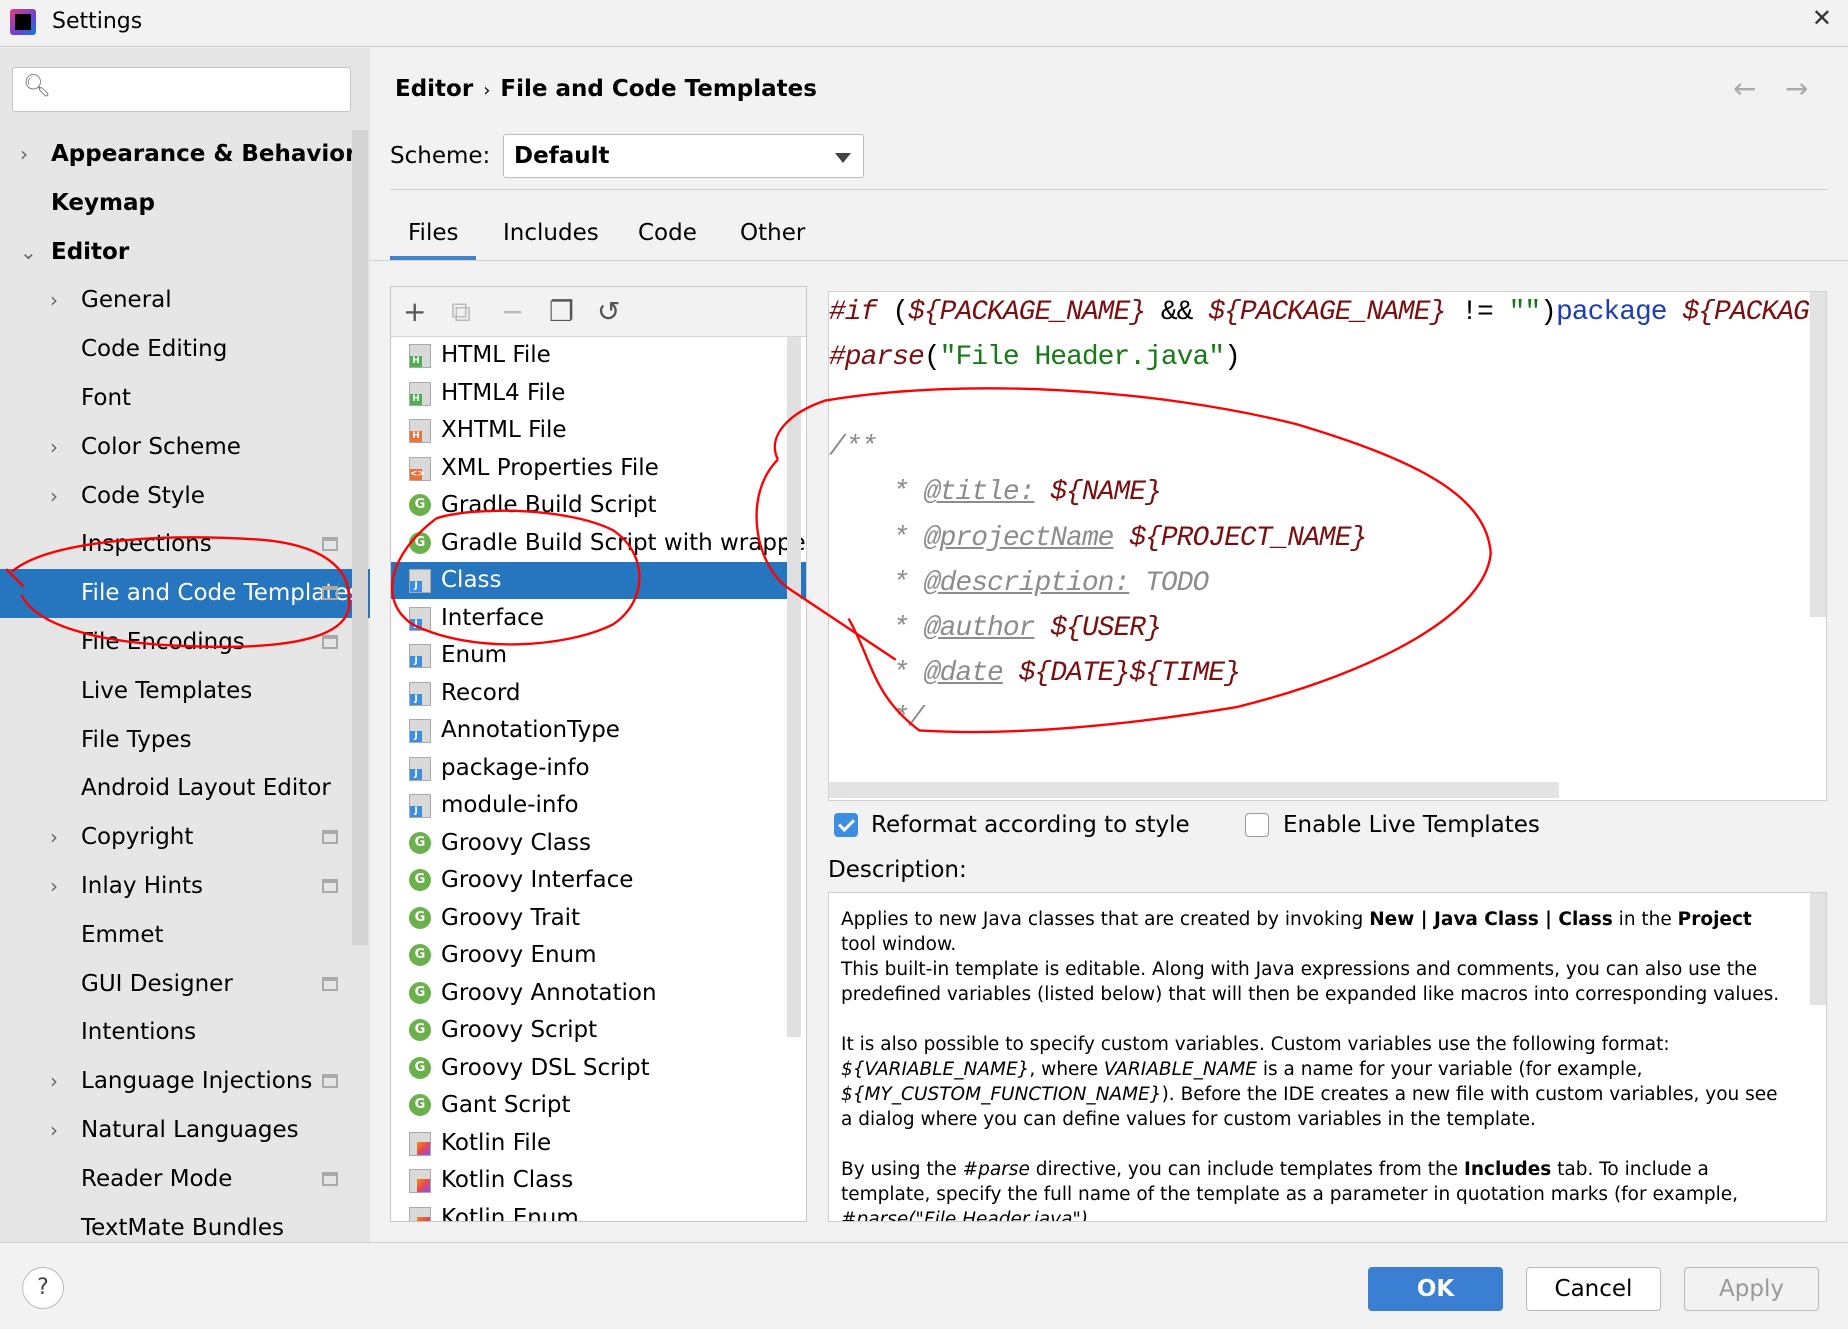 This screenshot has height=1329, width=1848. What do you see at coordinates (1822, 18) in the screenshot?
I see `close-icon: ✕` at bounding box center [1822, 18].